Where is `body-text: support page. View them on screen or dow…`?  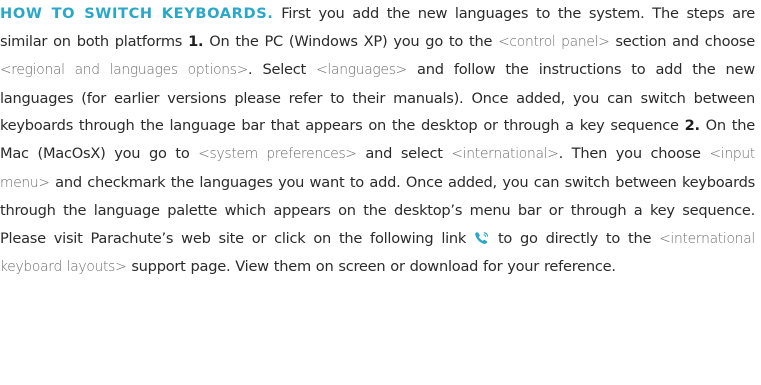 body-text: support page. View them on screen or dow… is located at coordinates (371, 267).